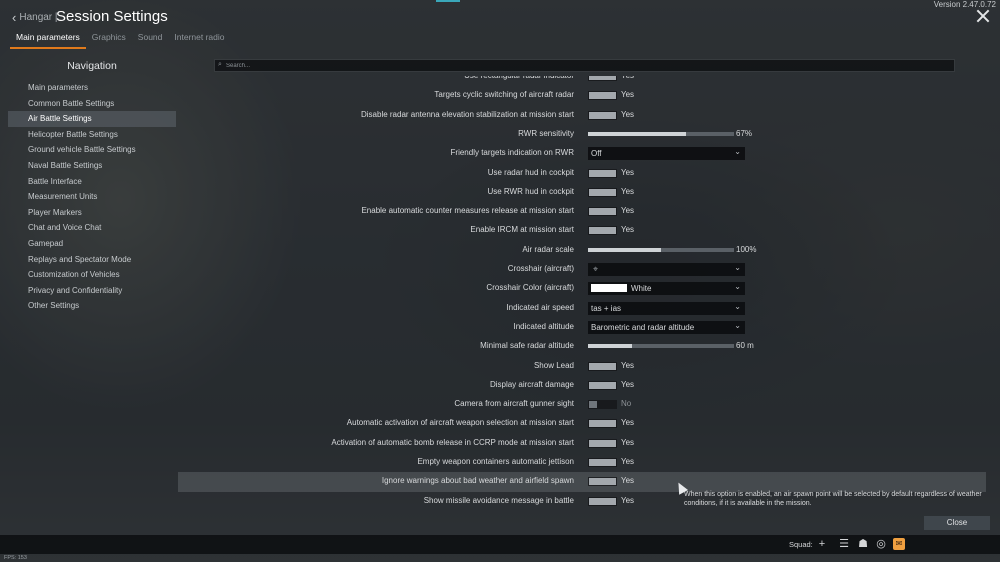  Describe the element at coordinates (92, 260) in the screenshot. I see `nav-item-replays-and-spectator-mode: Replays and Spectator Mode` at that location.